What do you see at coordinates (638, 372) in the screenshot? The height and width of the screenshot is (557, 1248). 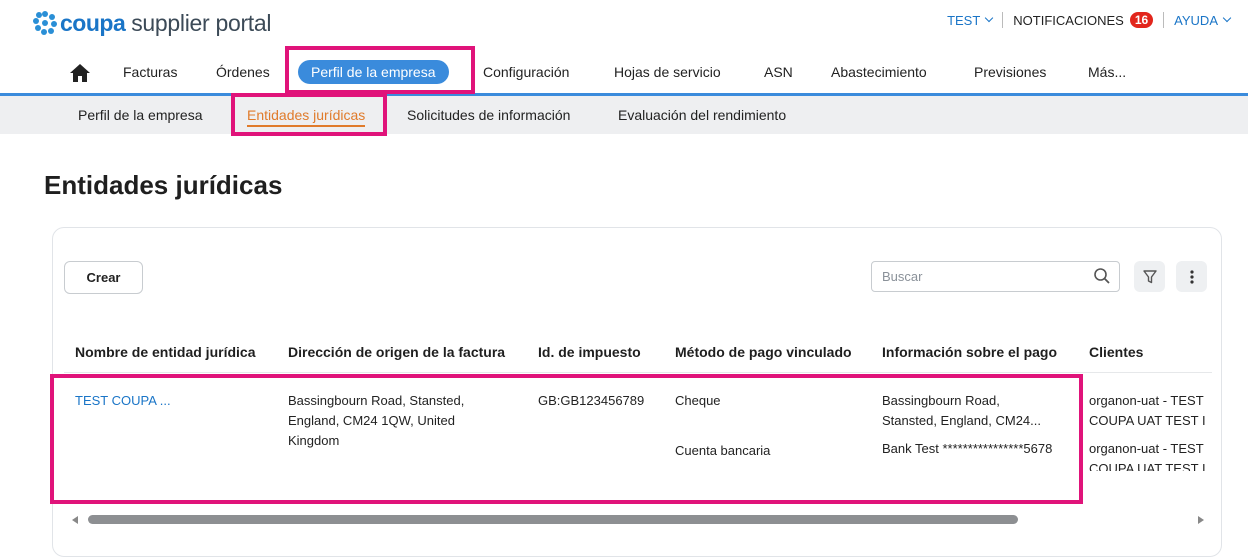 I see `table-divider` at bounding box center [638, 372].